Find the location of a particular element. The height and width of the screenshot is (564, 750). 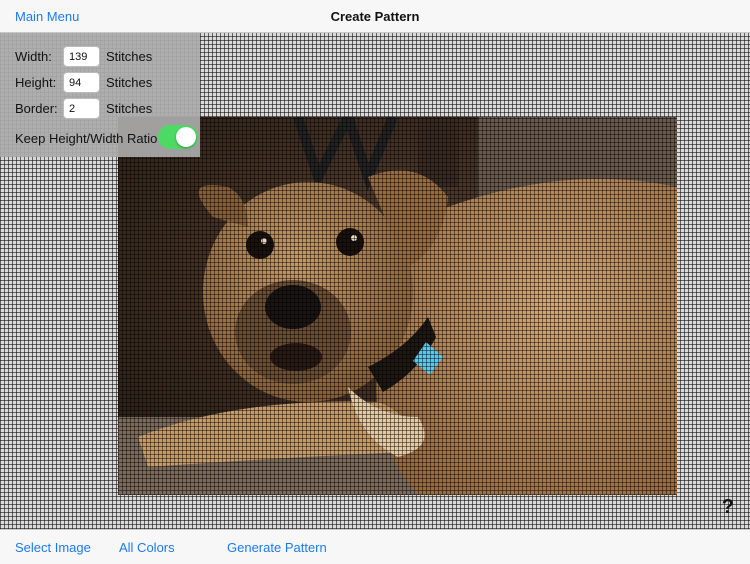

keep-ratio-label: Keep Height/Width Ratio is located at coordinates (86, 138).